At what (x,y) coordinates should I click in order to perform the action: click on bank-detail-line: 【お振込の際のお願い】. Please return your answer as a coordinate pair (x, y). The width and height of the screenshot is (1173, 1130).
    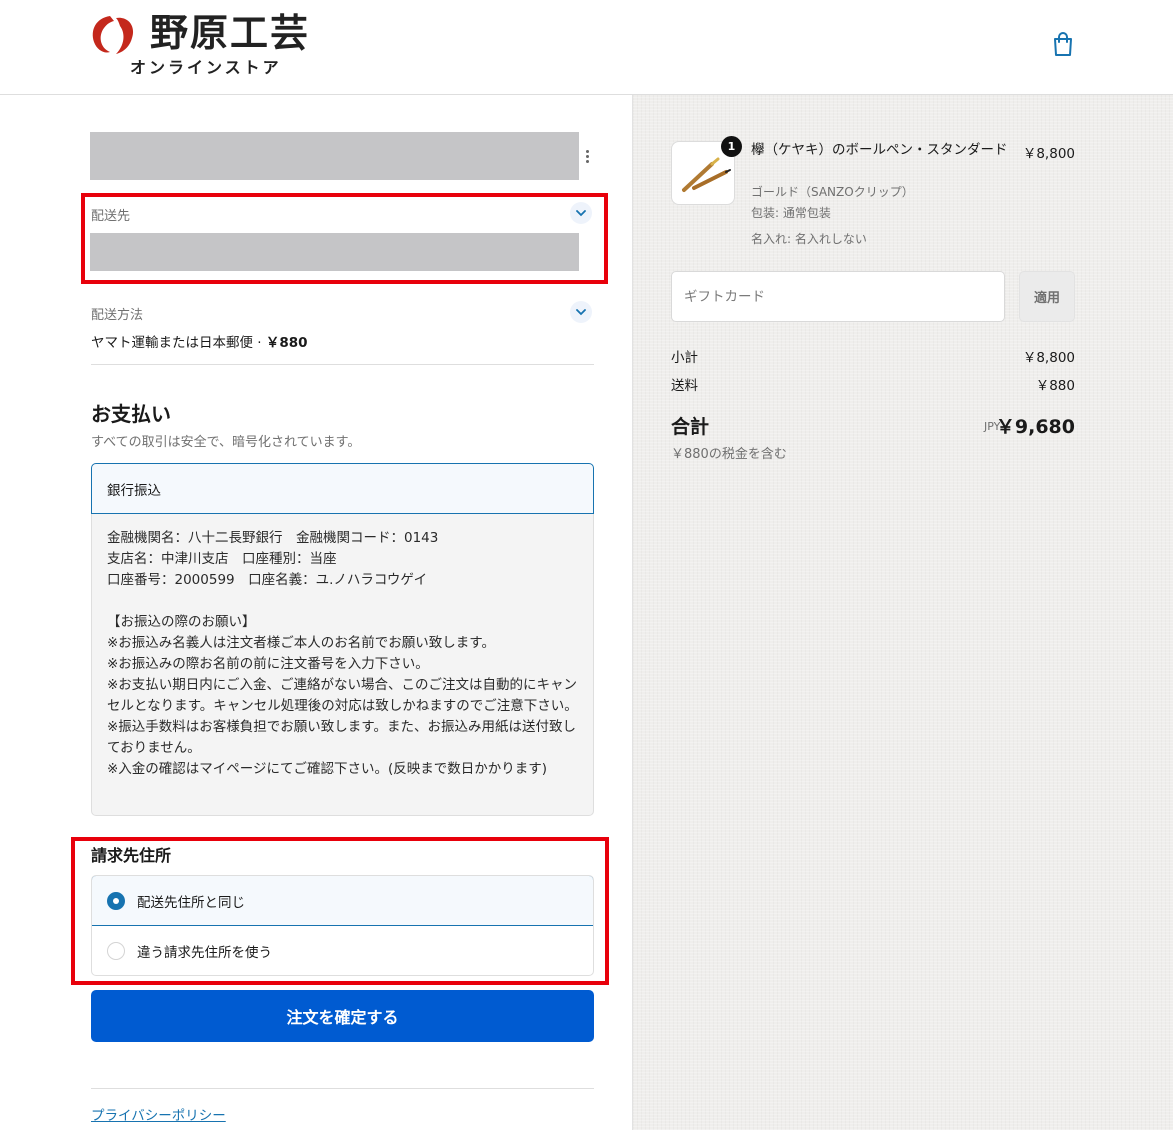
    Looking at the image, I should click on (181, 622).